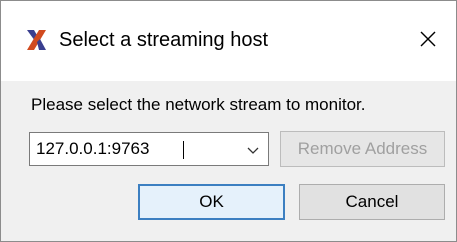 The width and height of the screenshot is (457, 242). I want to click on x-logo-icon, so click(36, 40).